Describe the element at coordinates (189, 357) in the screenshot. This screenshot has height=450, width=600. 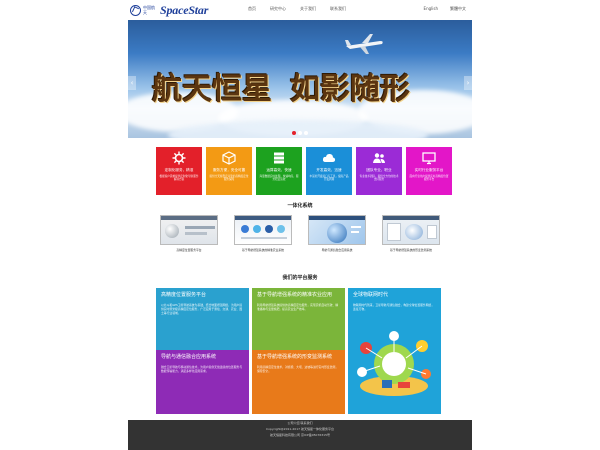
I see `service-title: 导航与通信融合应用系统` at that location.